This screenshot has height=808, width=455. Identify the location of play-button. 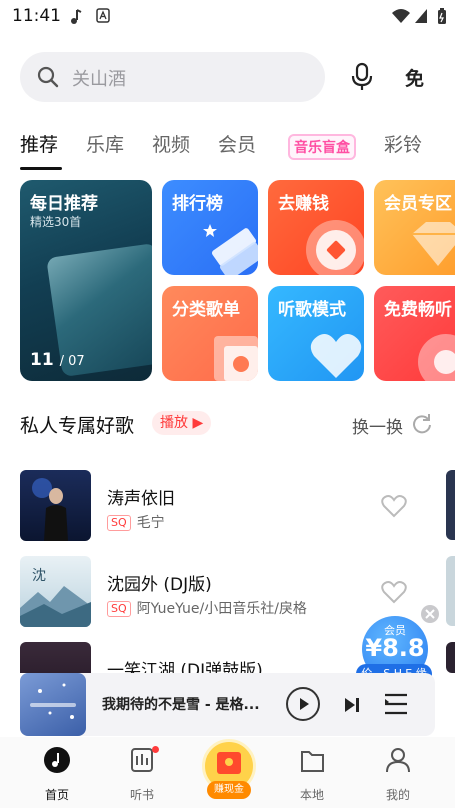
(303, 704).